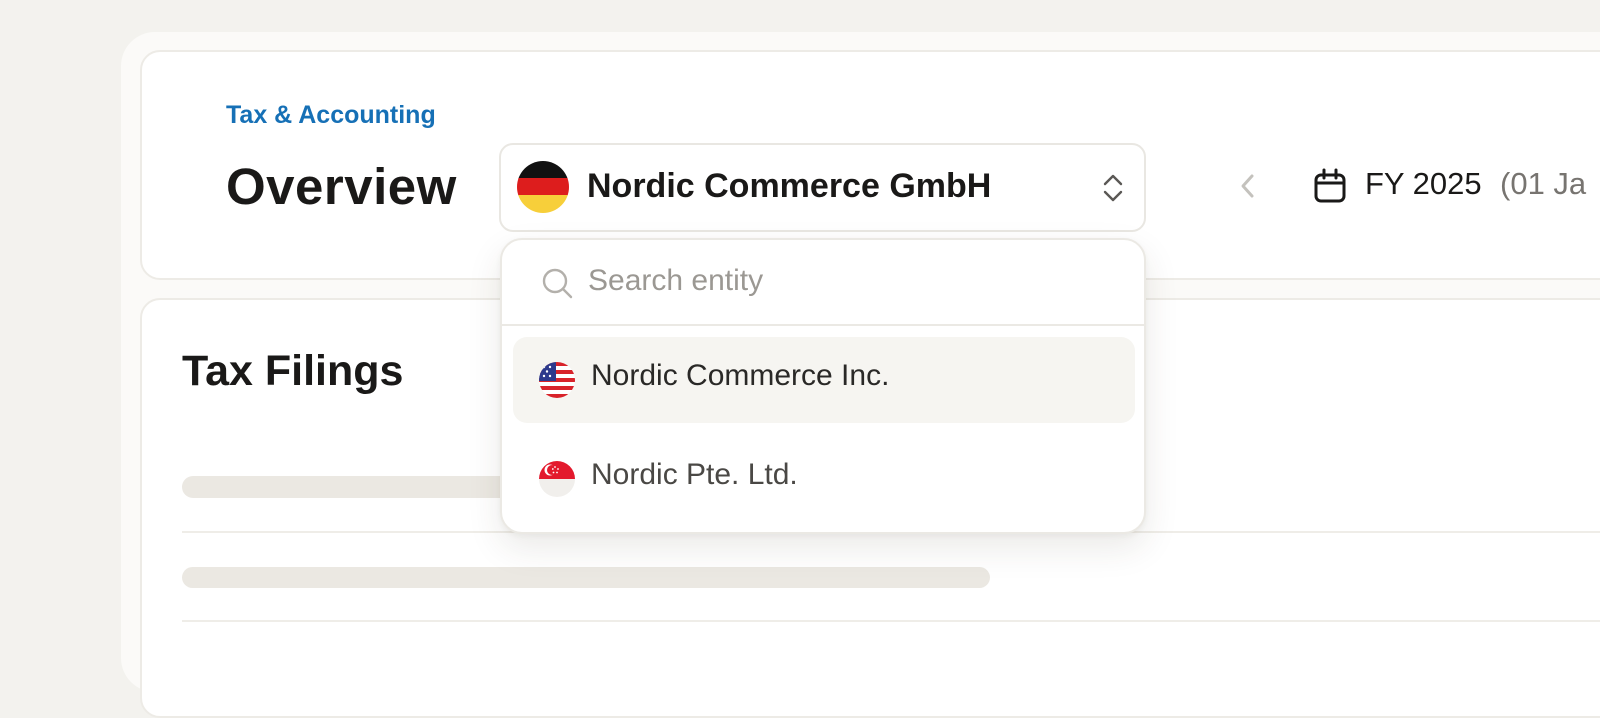  I want to click on skeleton-row, so click(586, 577).